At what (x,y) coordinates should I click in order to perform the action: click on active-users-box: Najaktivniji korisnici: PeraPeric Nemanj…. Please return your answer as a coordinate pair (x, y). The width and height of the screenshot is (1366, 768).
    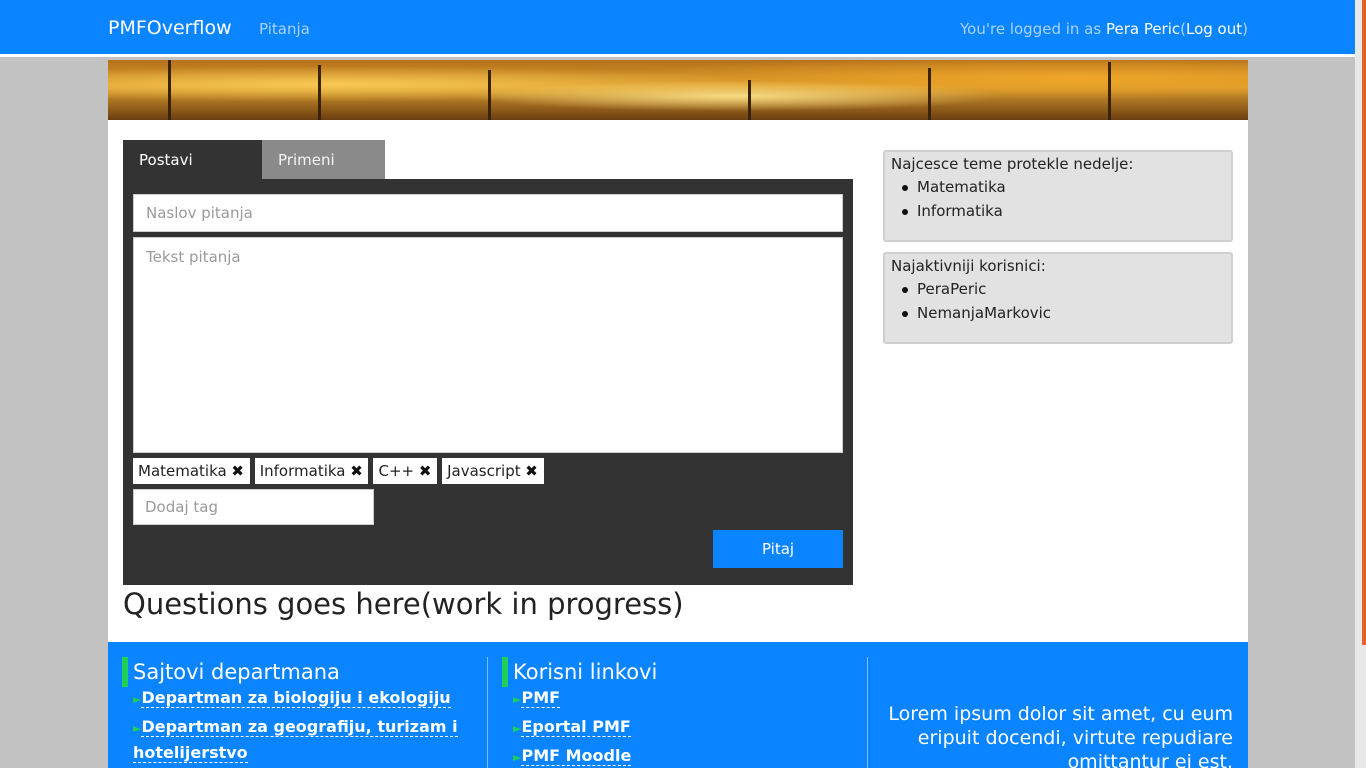
    Looking at the image, I should click on (1058, 298).